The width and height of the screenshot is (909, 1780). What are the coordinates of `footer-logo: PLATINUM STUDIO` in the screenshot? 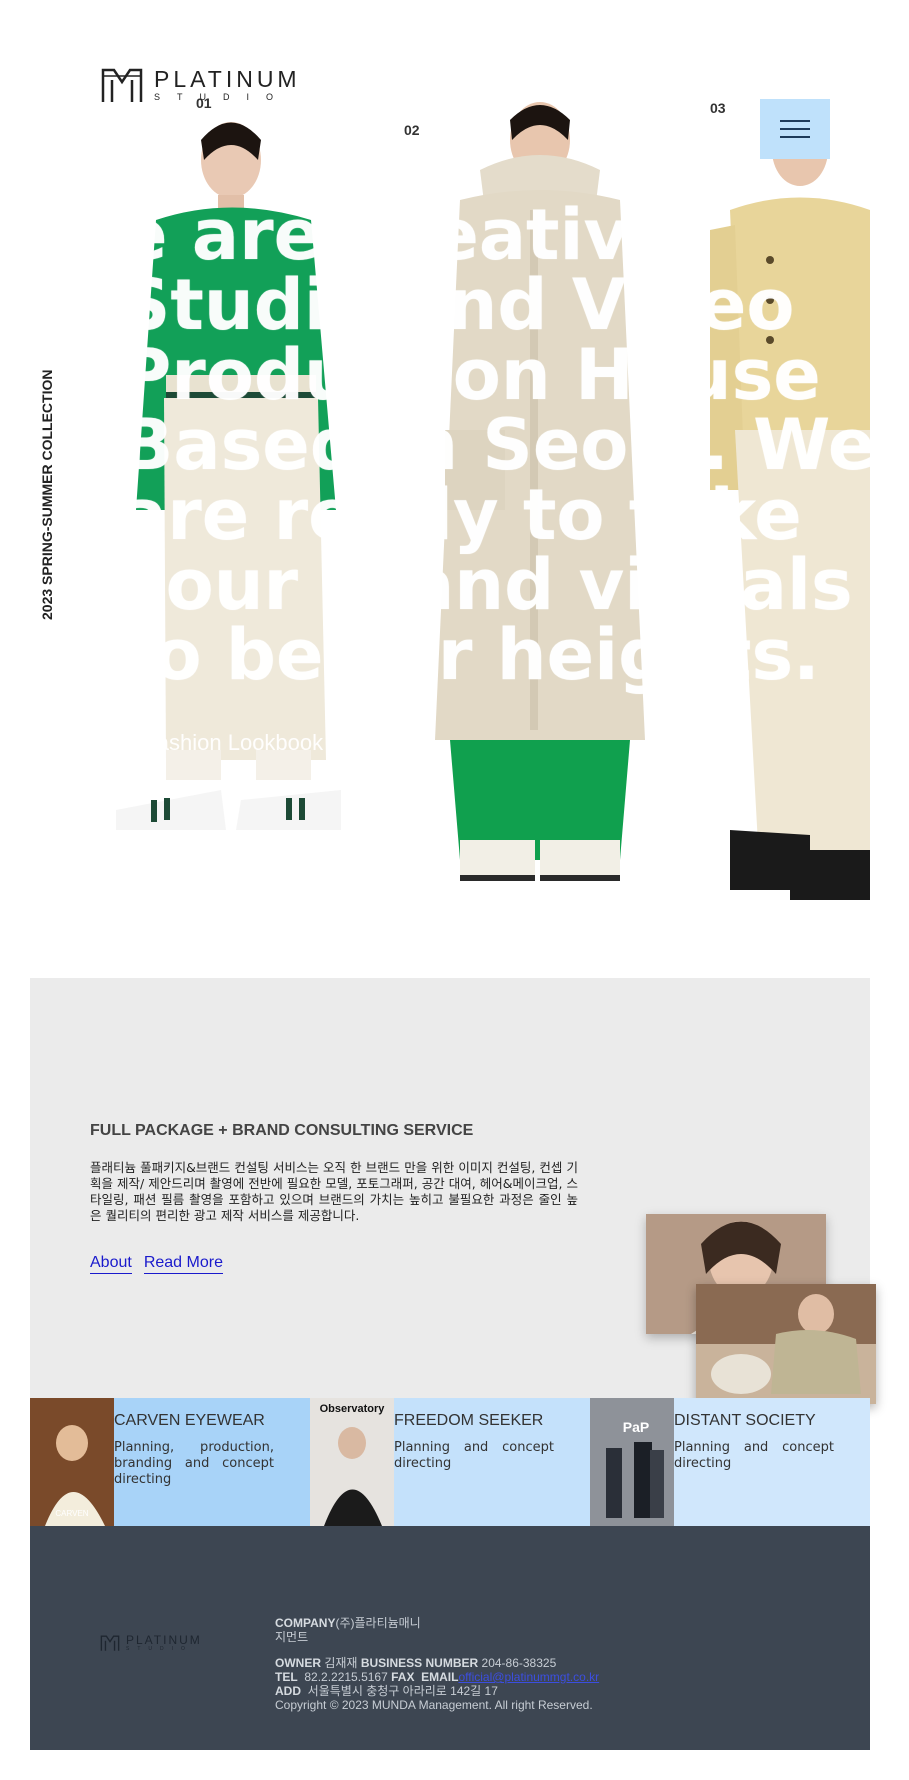 It's located at (151, 1643).